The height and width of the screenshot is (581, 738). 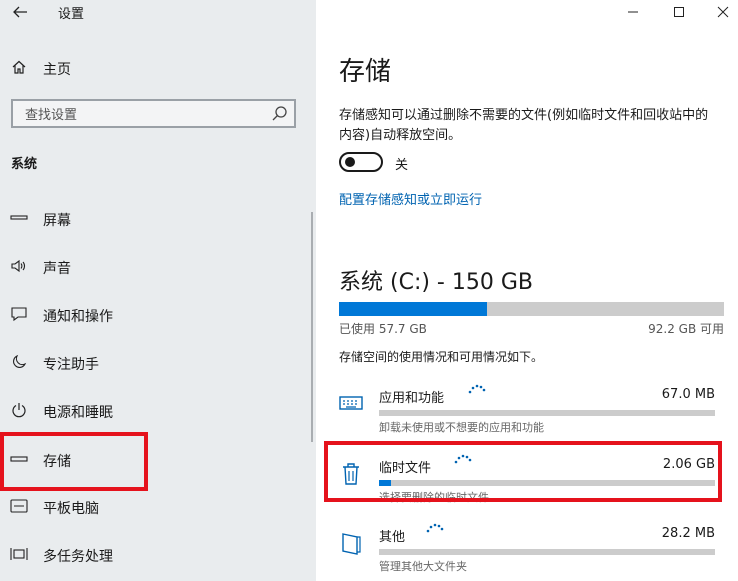 I want to click on sidebar-scrollbar, so click(x=312, y=327).